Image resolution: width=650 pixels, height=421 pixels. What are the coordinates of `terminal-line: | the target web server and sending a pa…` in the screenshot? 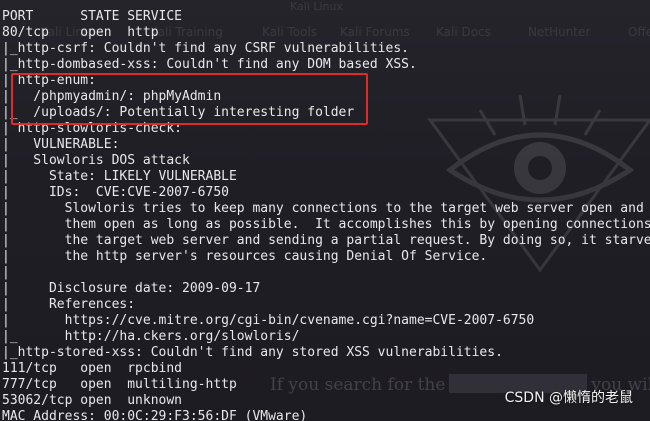 It's located at (326, 240).